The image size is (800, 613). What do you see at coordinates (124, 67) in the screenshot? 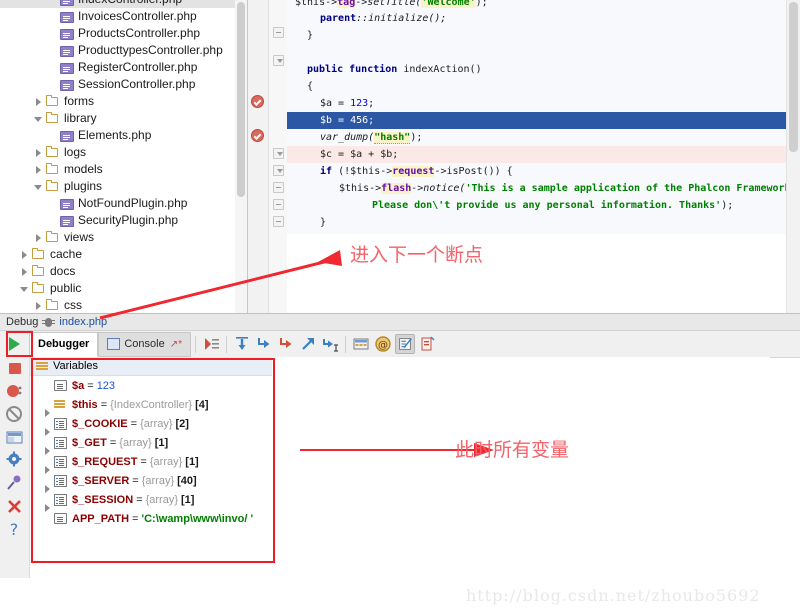
I see `tree-item: RegisterController.php` at bounding box center [124, 67].